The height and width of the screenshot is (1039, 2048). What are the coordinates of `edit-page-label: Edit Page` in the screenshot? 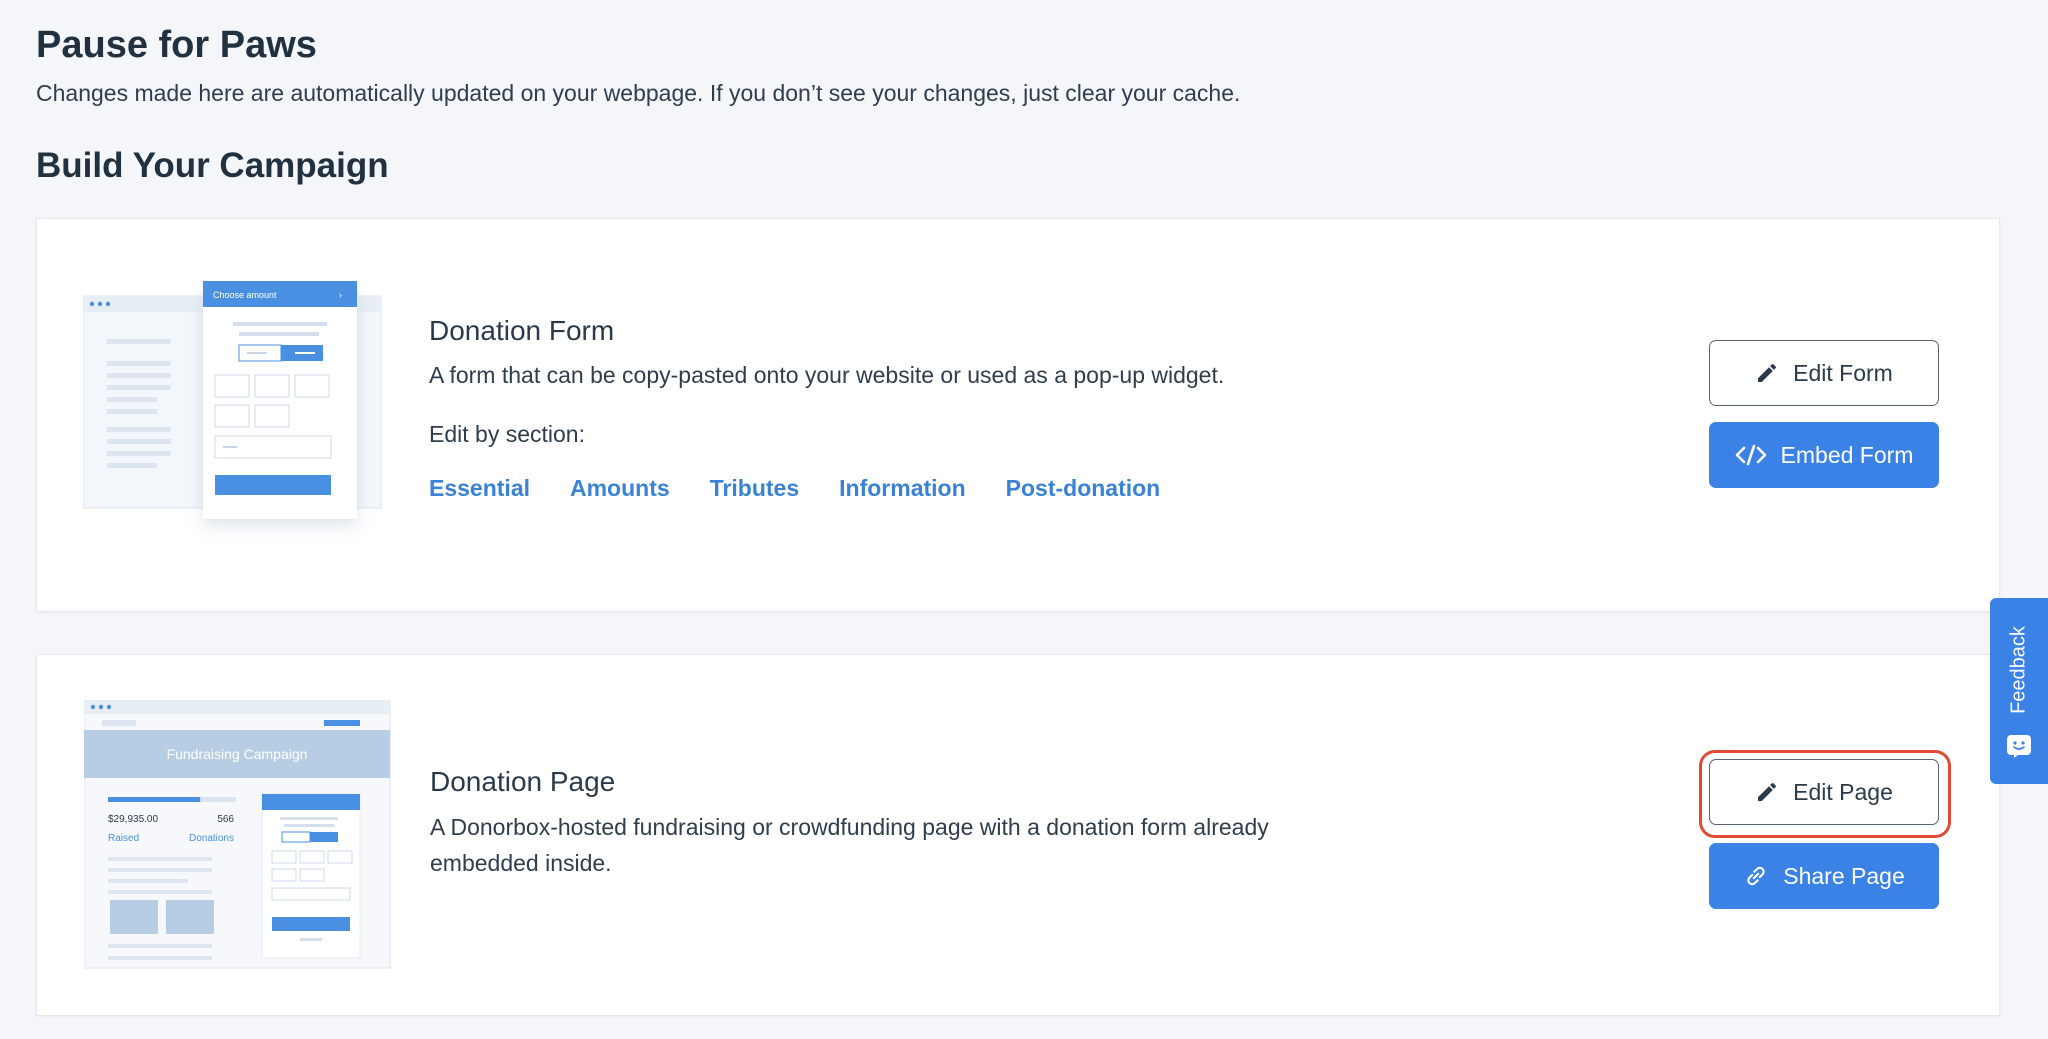 It's located at (1843, 791).